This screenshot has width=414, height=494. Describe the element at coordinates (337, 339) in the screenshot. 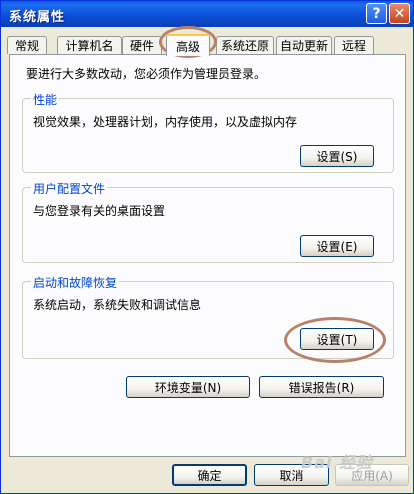

I see `startup-recovery-settings-button: 设置(T)` at that location.